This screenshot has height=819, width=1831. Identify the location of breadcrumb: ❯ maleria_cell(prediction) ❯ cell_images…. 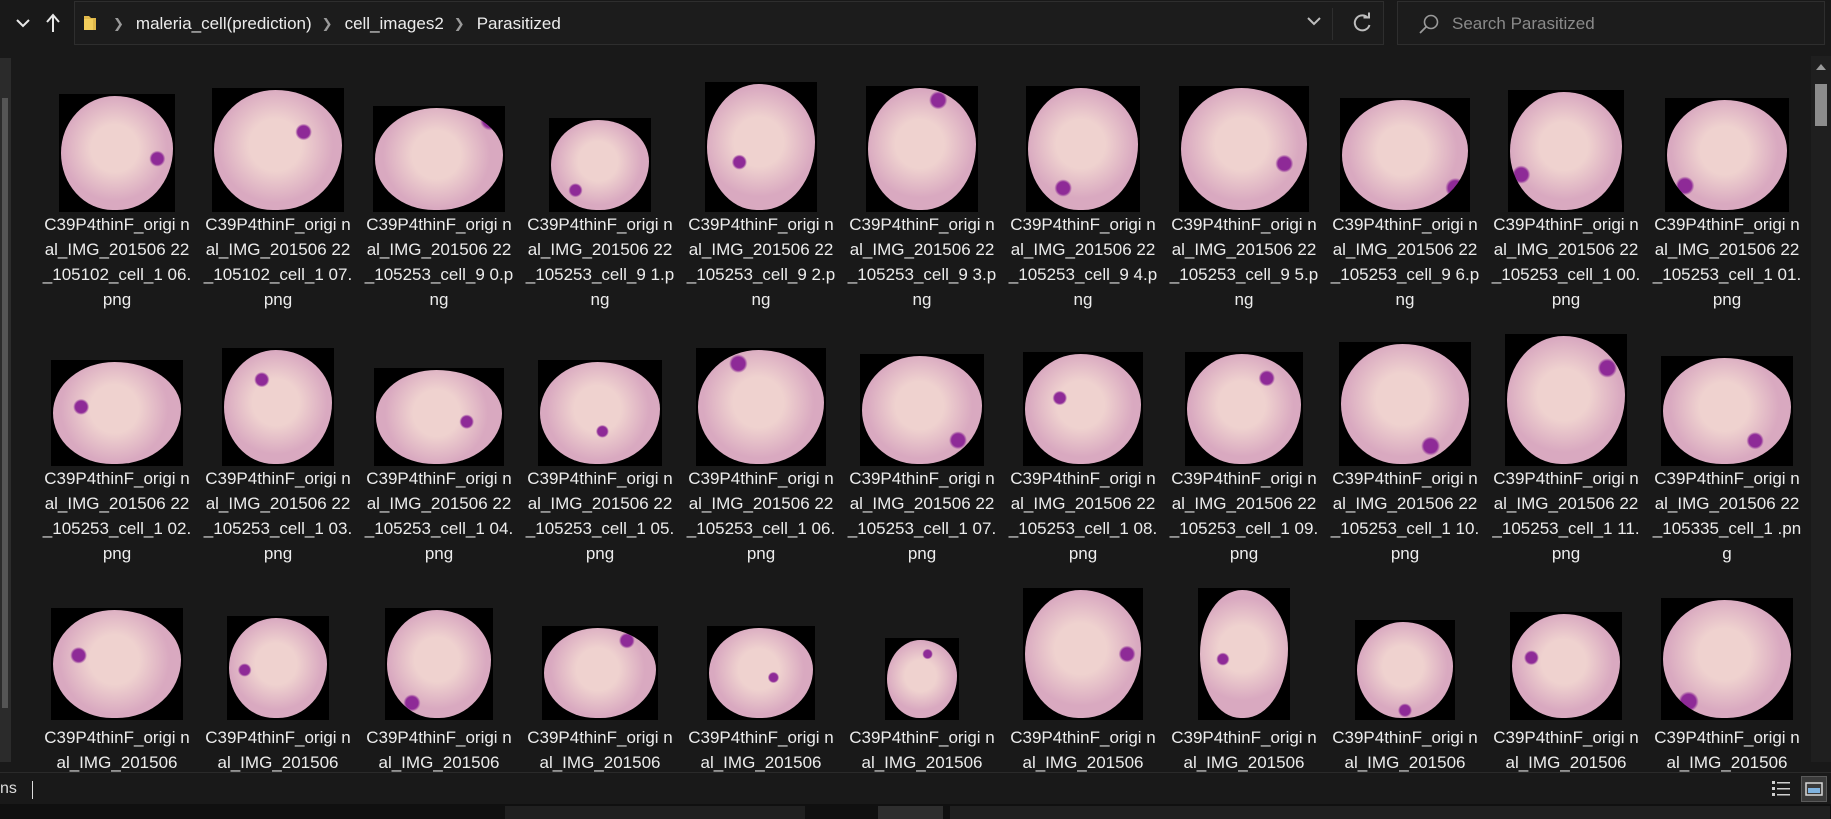
(332, 24).